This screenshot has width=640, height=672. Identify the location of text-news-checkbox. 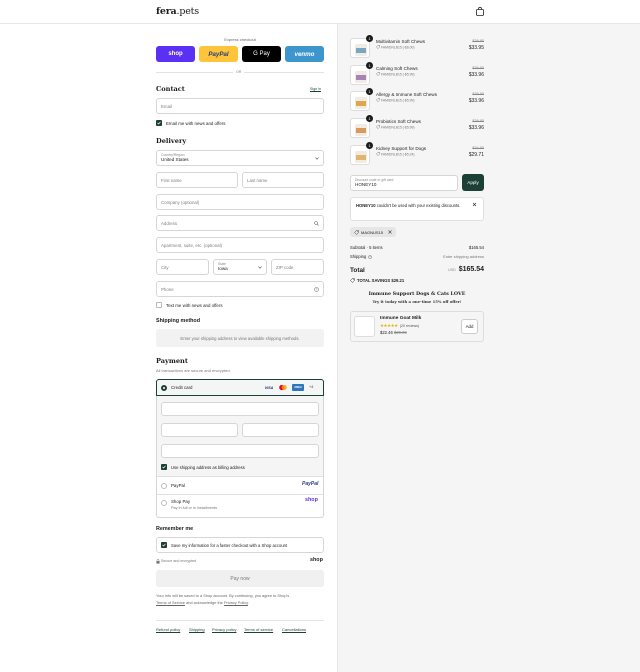
(159, 305).